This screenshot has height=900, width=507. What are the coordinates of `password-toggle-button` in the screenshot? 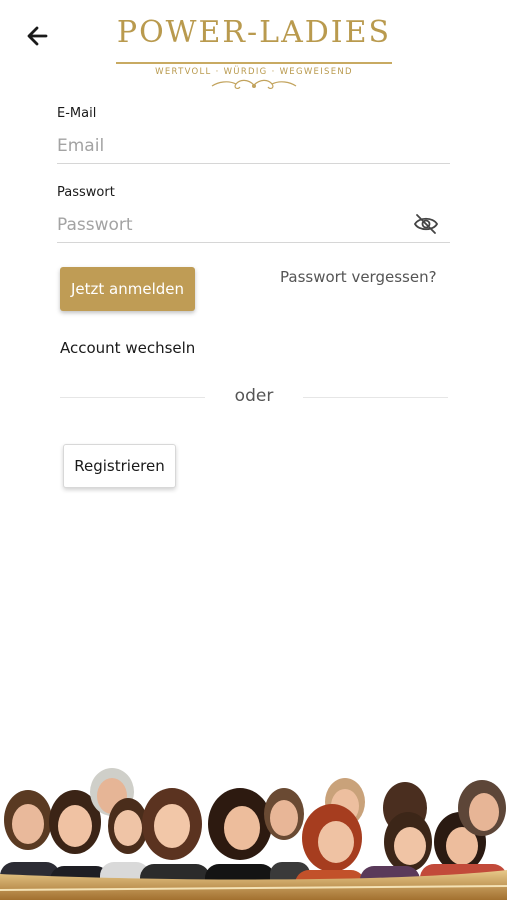 It's located at (426, 224).